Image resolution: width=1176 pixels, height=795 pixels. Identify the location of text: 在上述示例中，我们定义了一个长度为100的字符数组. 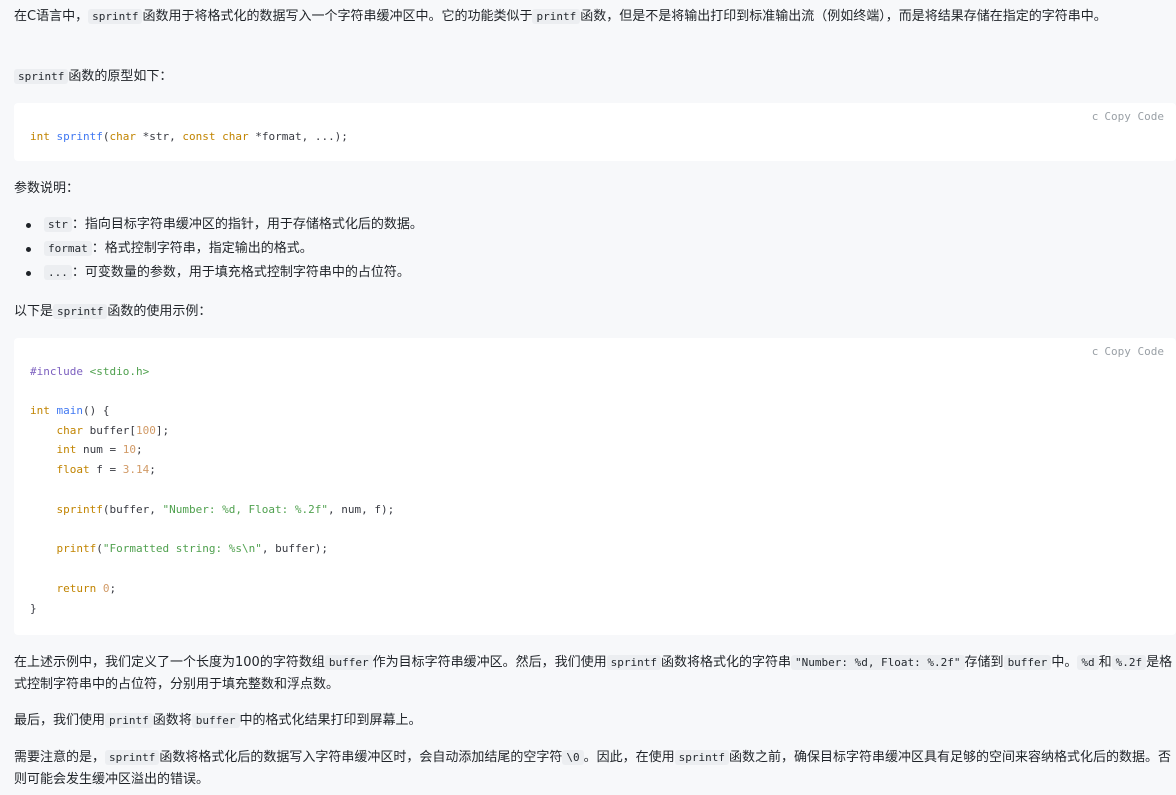
(169, 662).